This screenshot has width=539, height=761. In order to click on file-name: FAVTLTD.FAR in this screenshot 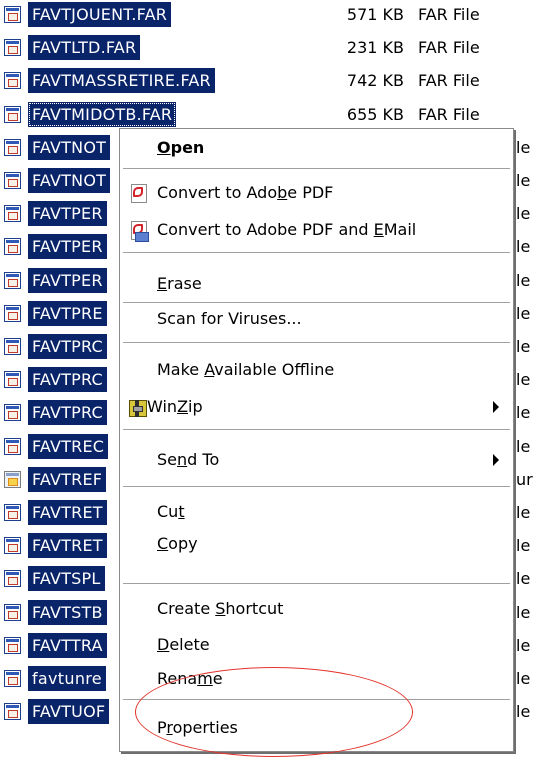, I will do `click(84, 48)`.